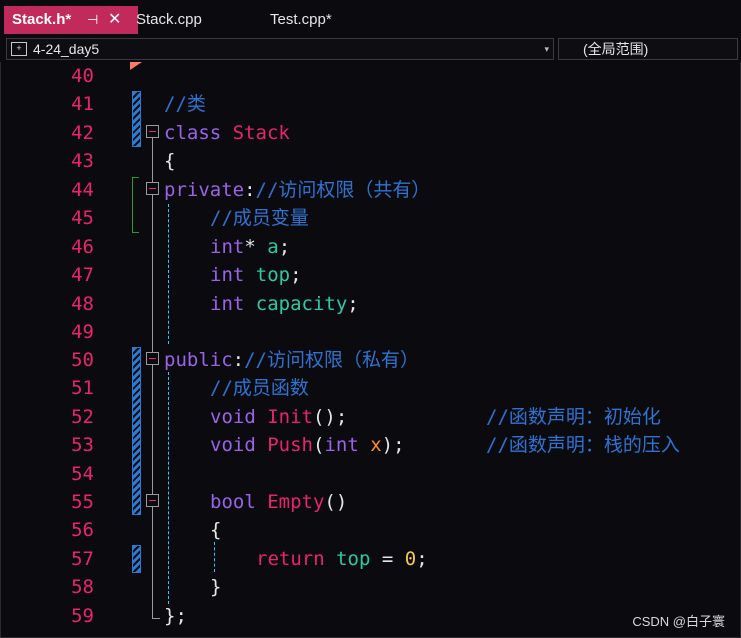 The height and width of the screenshot is (638, 741). I want to click on line-number: 57, so click(82, 559).